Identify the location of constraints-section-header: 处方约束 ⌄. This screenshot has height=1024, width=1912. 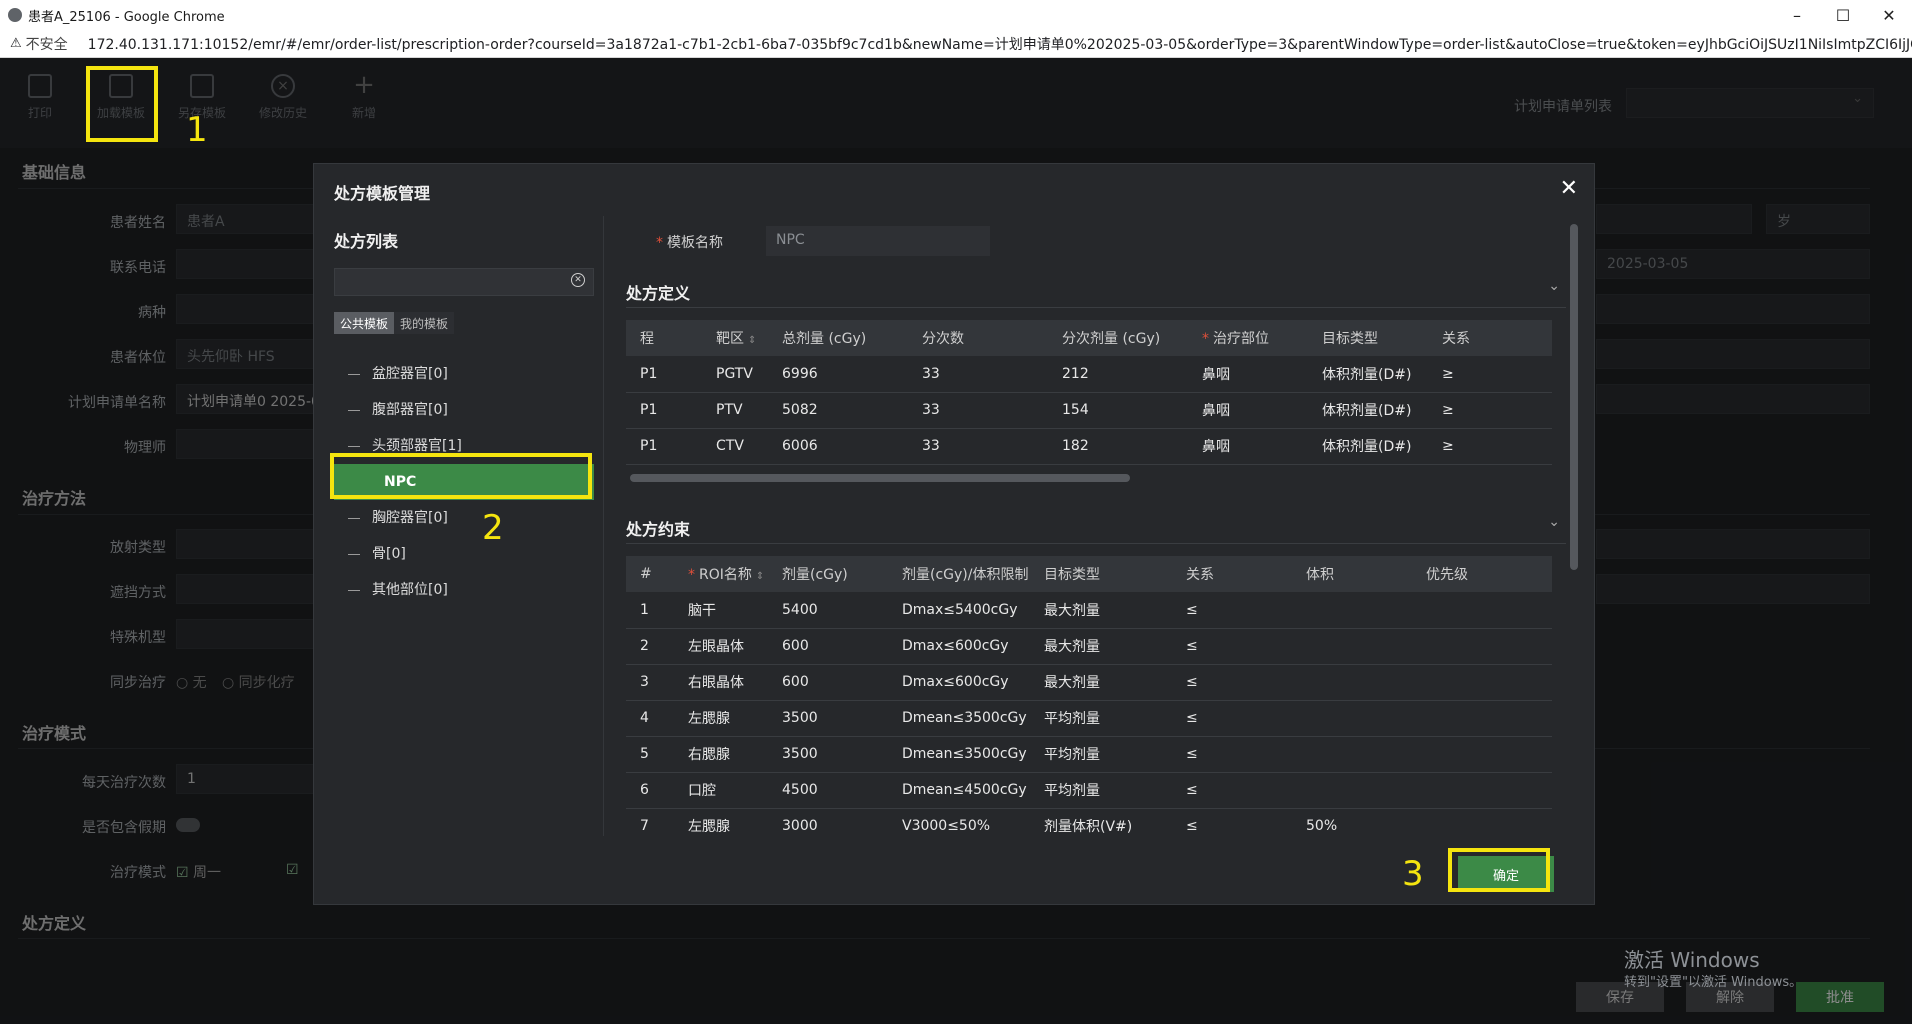
(1096, 527).